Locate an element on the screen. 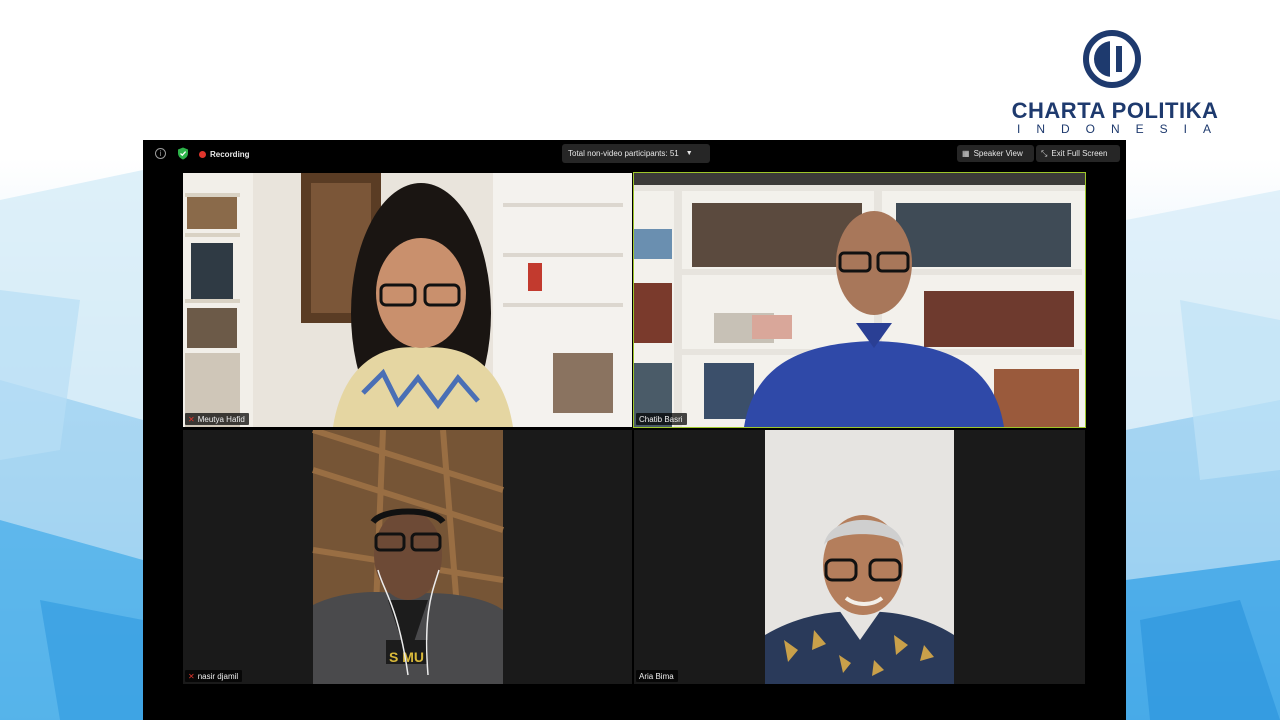 The image size is (1280, 720). exit-full-screen-label: Exit Full Screen is located at coordinates (1079, 153).